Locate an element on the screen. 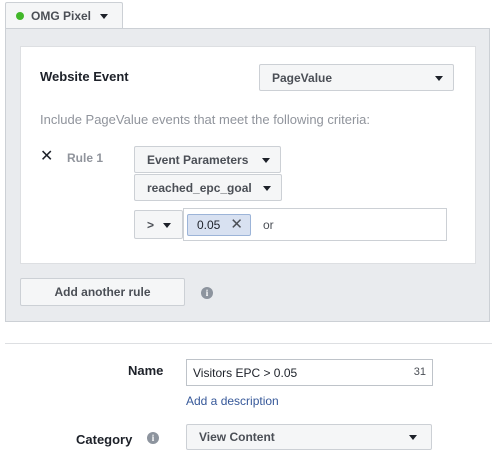 The width and height of the screenshot is (500, 454). parameter-name-select: reached_epc_goal is located at coordinates (208, 187).